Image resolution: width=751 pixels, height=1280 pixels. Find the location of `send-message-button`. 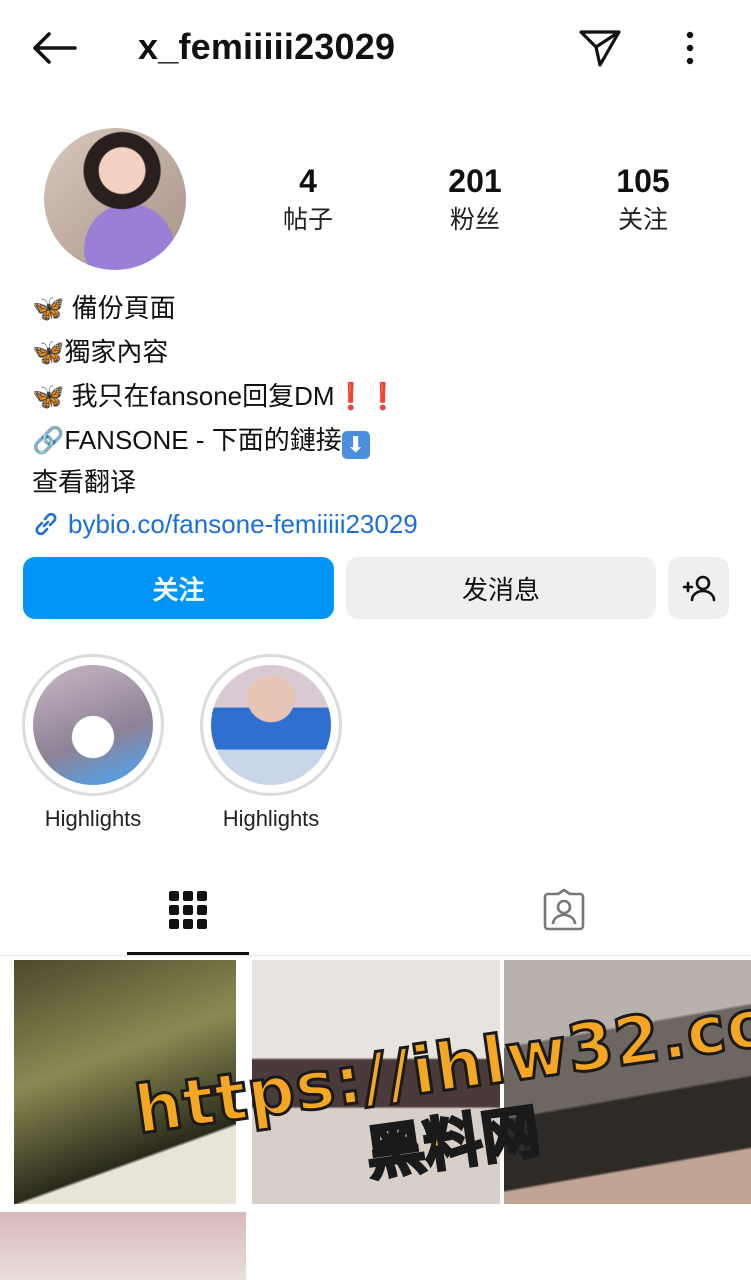

send-message-button is located at coordinates (600, 48).